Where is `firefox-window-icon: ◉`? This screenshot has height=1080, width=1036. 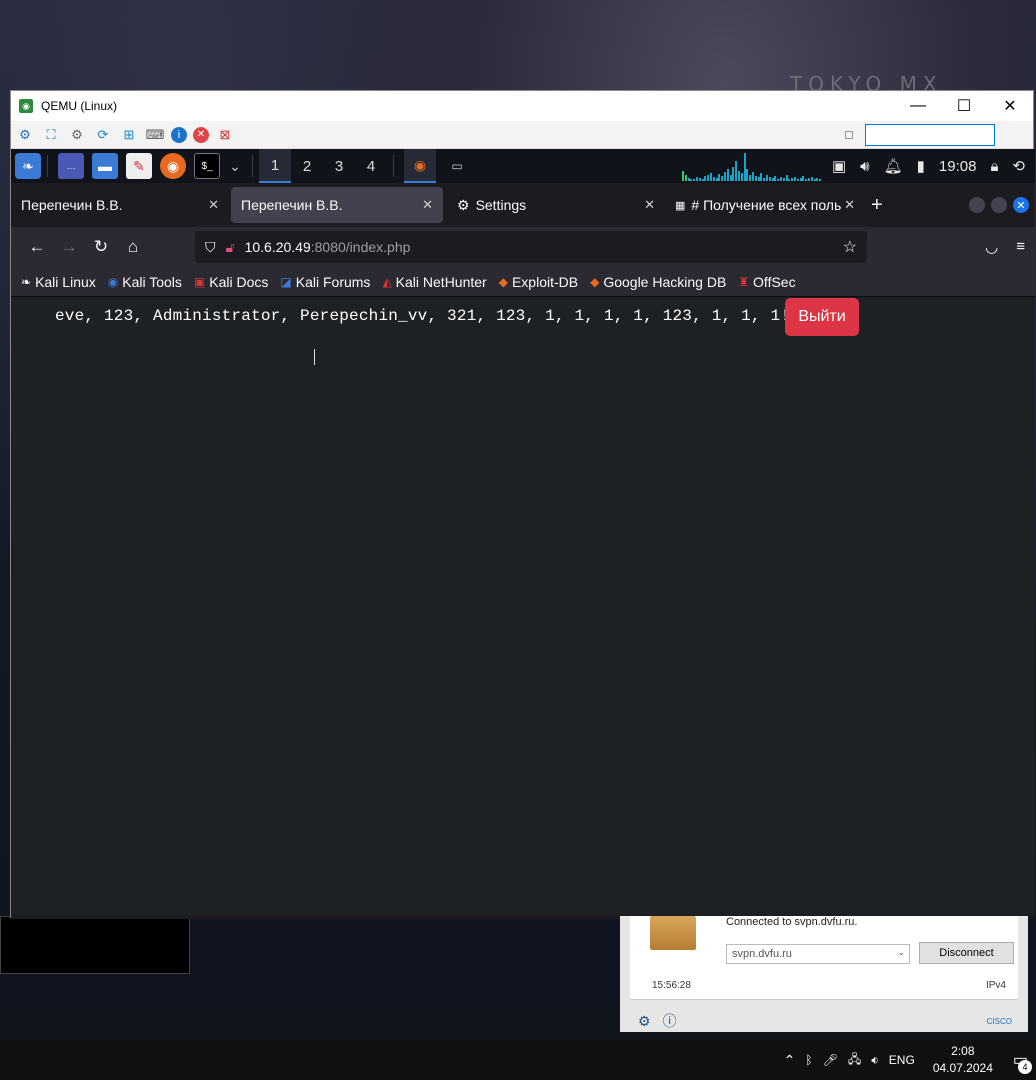 firefox-window-icon: ◉ is located at coordinates (420, 166).